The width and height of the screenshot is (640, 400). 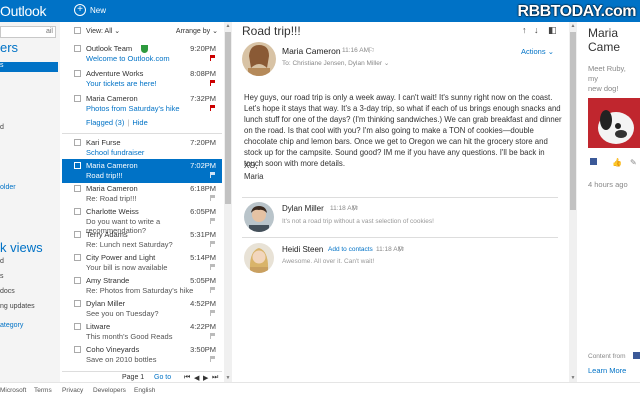 What do you see at coordinates (203, 142) in the screenshot?
I see `item-time: 7:20PM` at bounding box center [203, 142].